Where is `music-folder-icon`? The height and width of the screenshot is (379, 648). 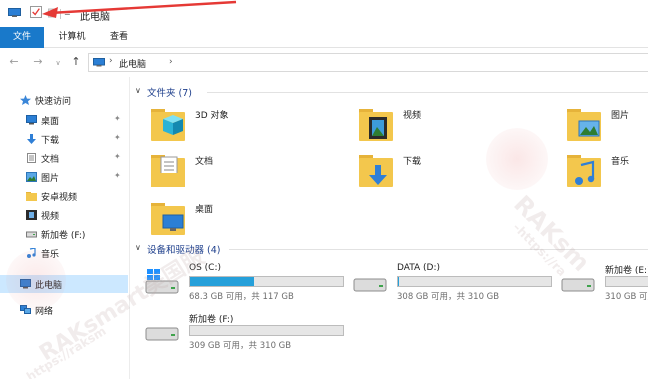 music-folder-icon is located at coordinates (584, 171).